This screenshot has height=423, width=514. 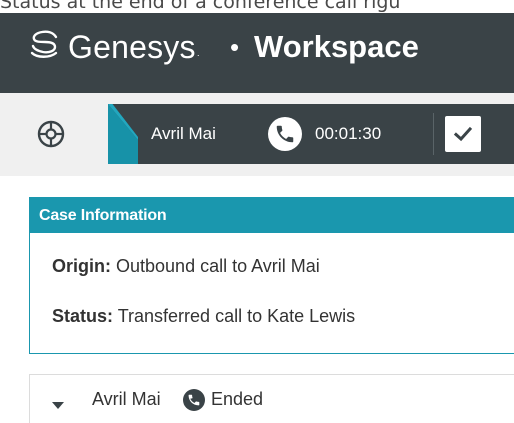 What do you see at coordinates (236, 316) in the screenshot?
I see `status-value: Transferred call to Kate Lewis` at bounding box center [236, 316].